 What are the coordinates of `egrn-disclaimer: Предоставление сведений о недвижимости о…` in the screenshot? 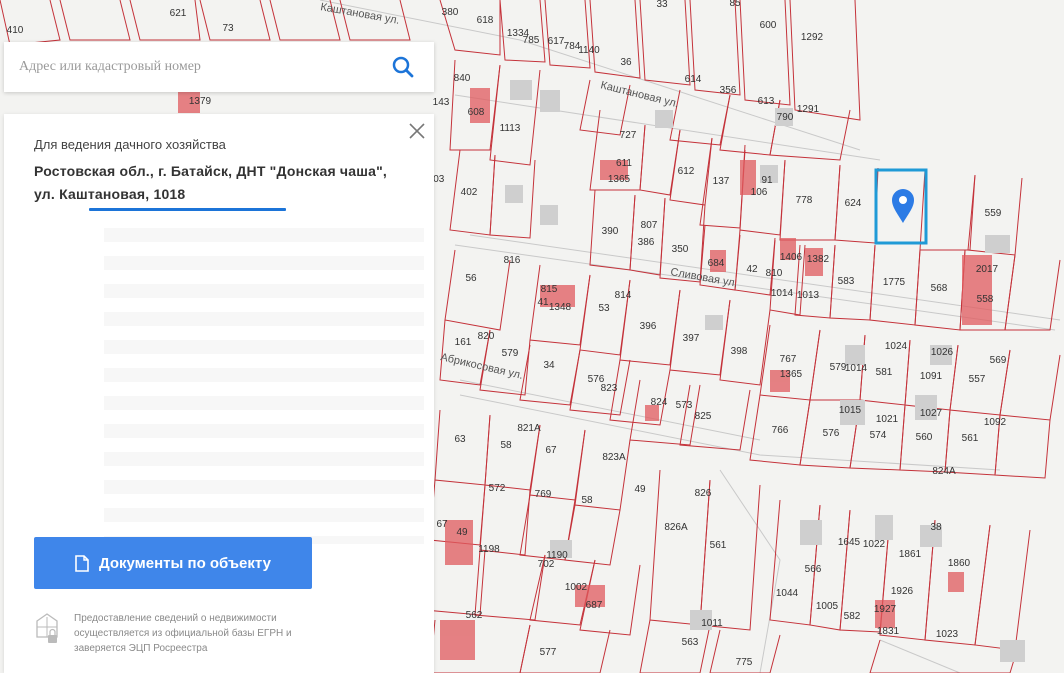 It's located at (183, 633).